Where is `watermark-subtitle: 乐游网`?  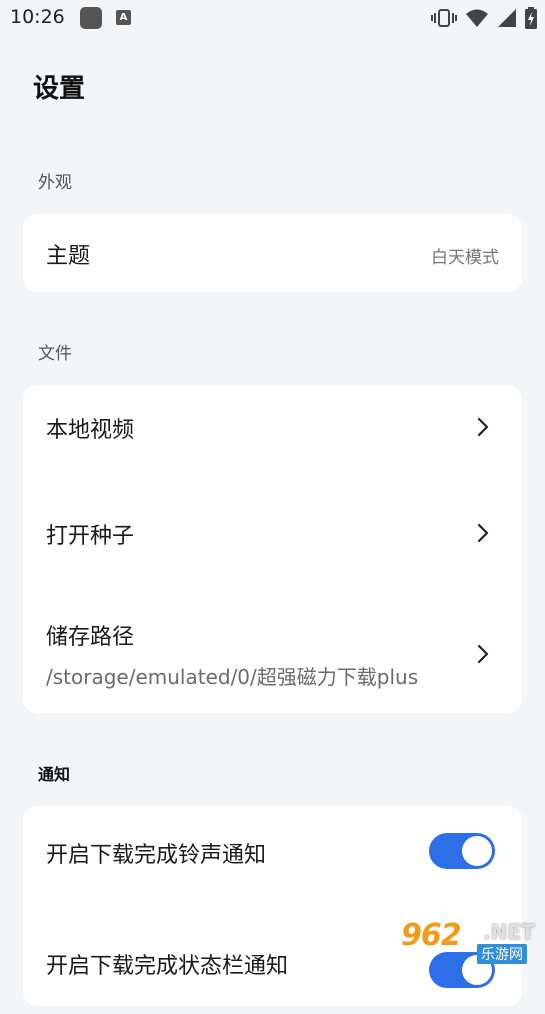
watermark-subtitle: 乐游网 is located at coordinates (502, 954).